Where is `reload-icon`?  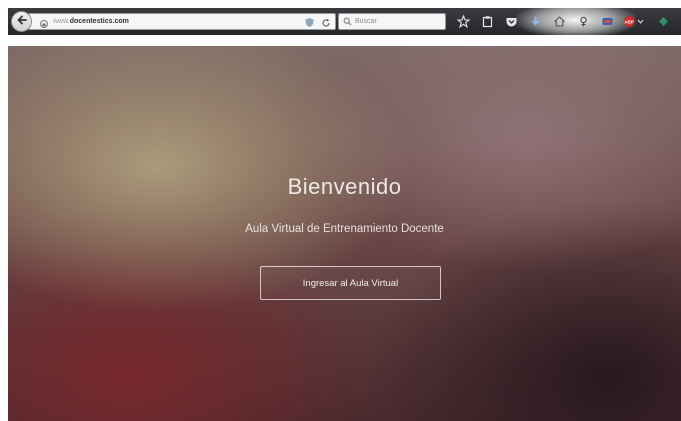 reload-icon is located at coordinates (326, 24).